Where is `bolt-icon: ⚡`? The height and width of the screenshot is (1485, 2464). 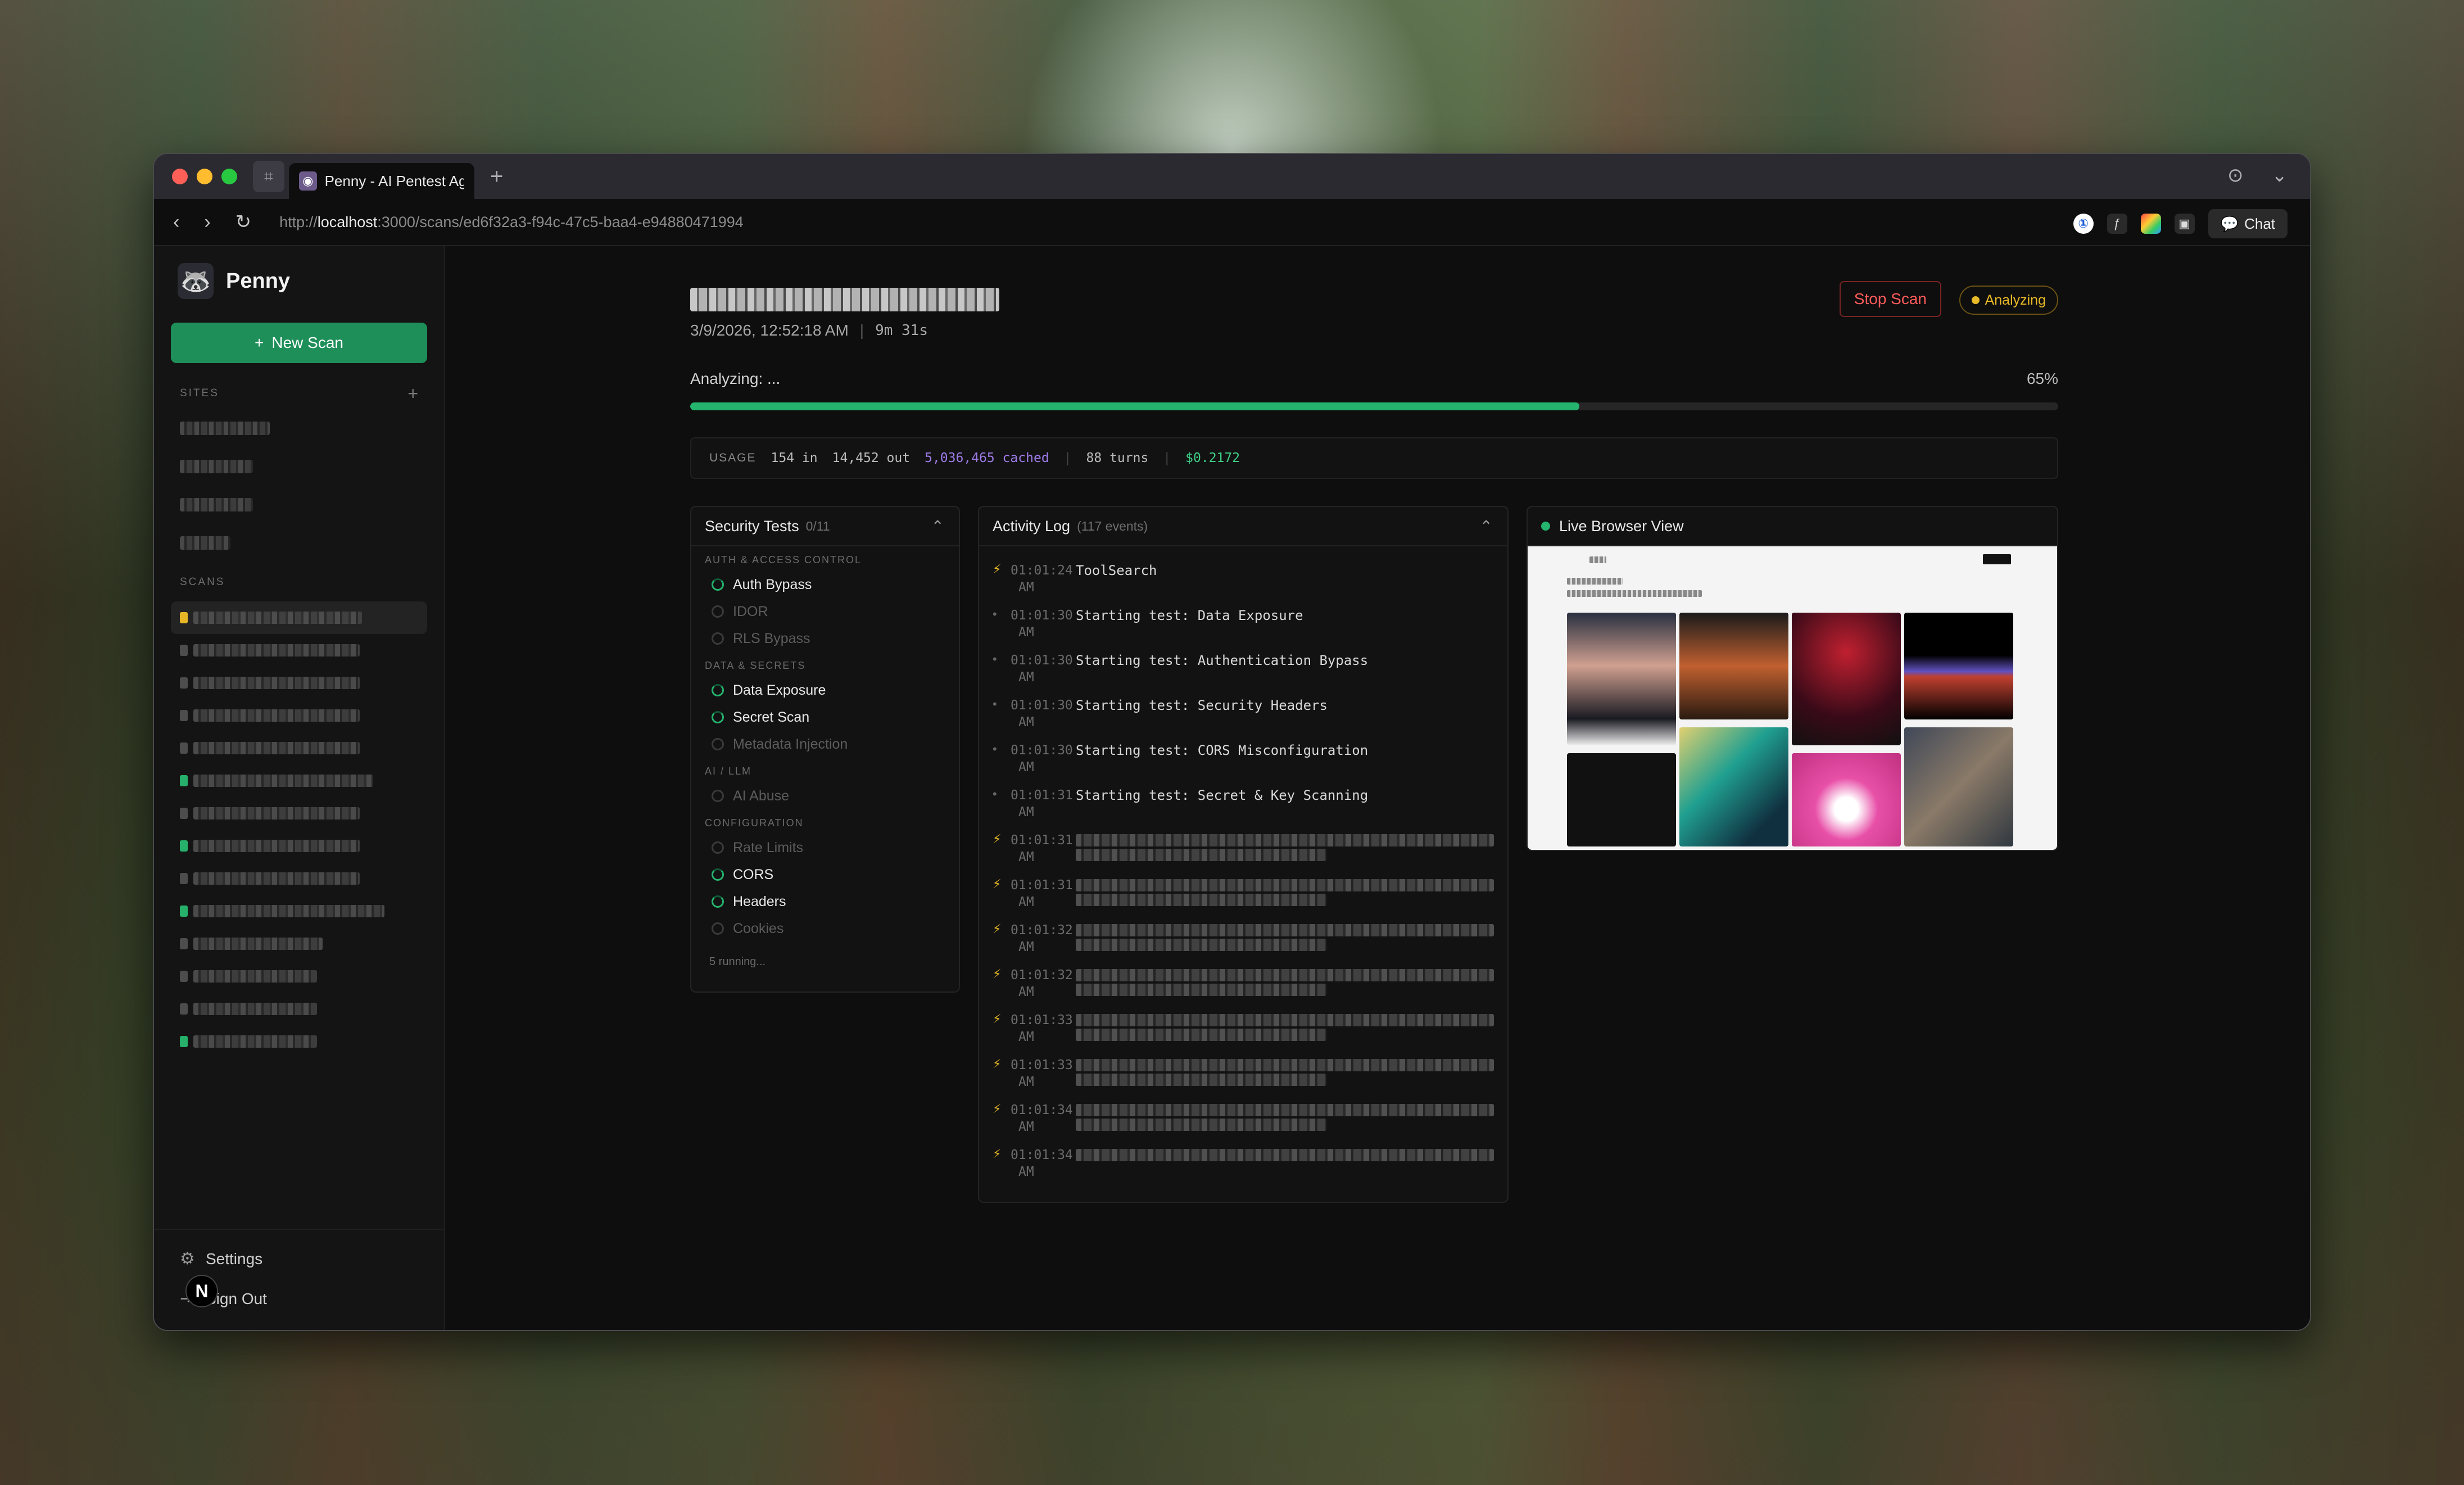
bolt-icon: ⚡ is located at coordinates (997, 569).